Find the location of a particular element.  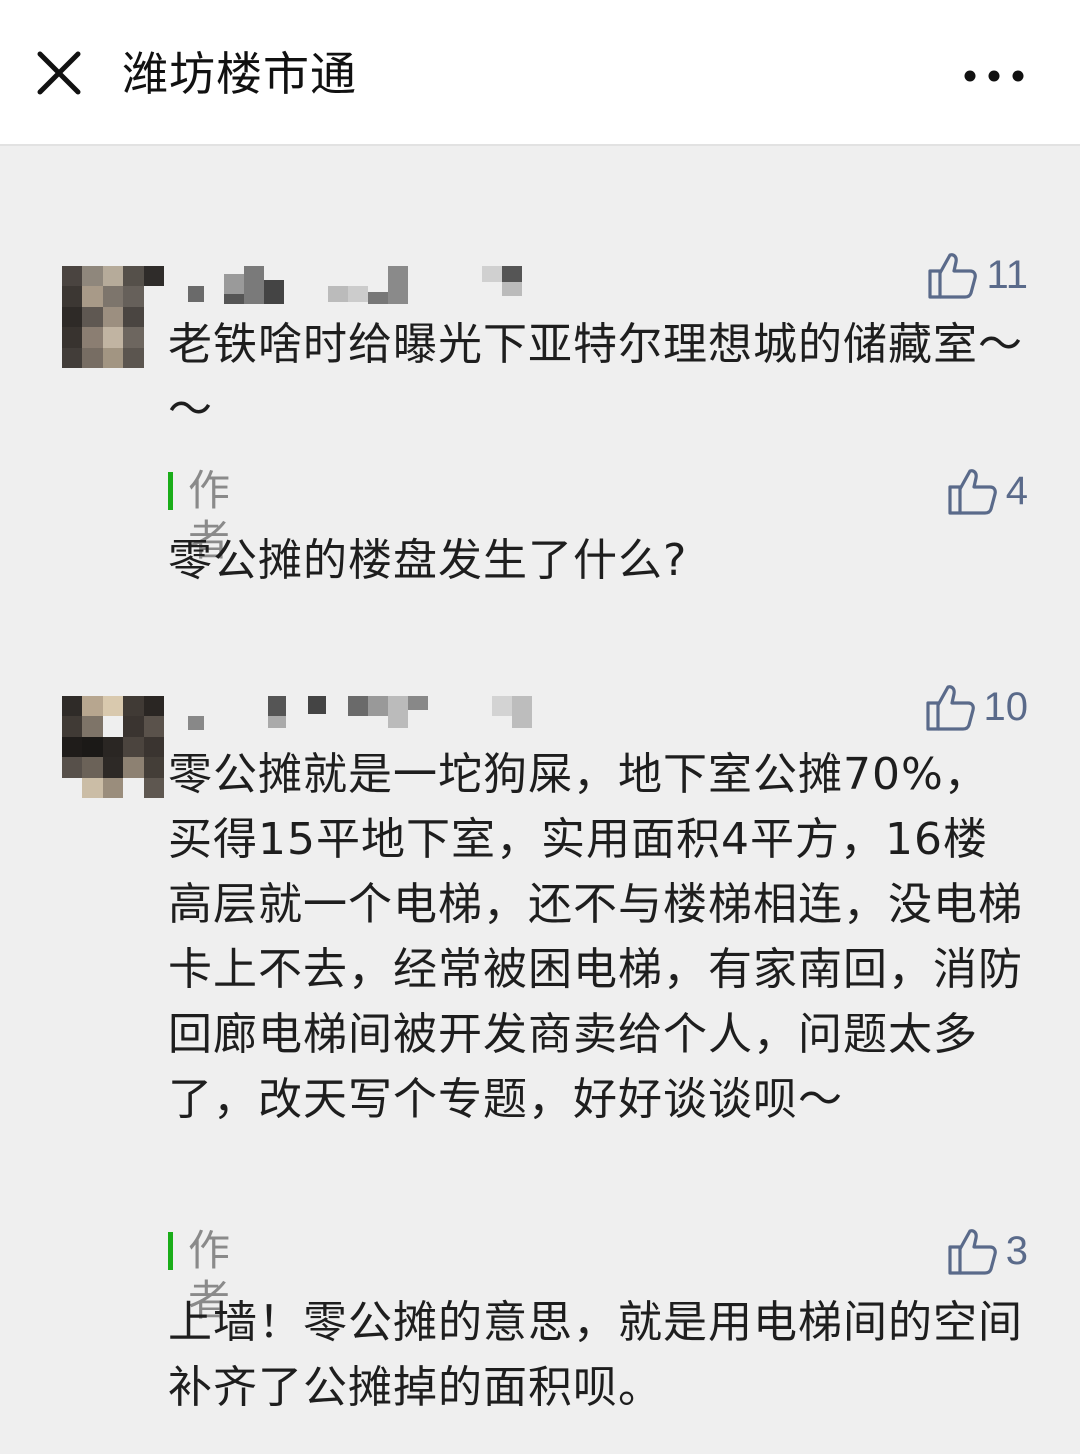

top-bar: 潍坊楼市通 is located at coordinates (540, 73).